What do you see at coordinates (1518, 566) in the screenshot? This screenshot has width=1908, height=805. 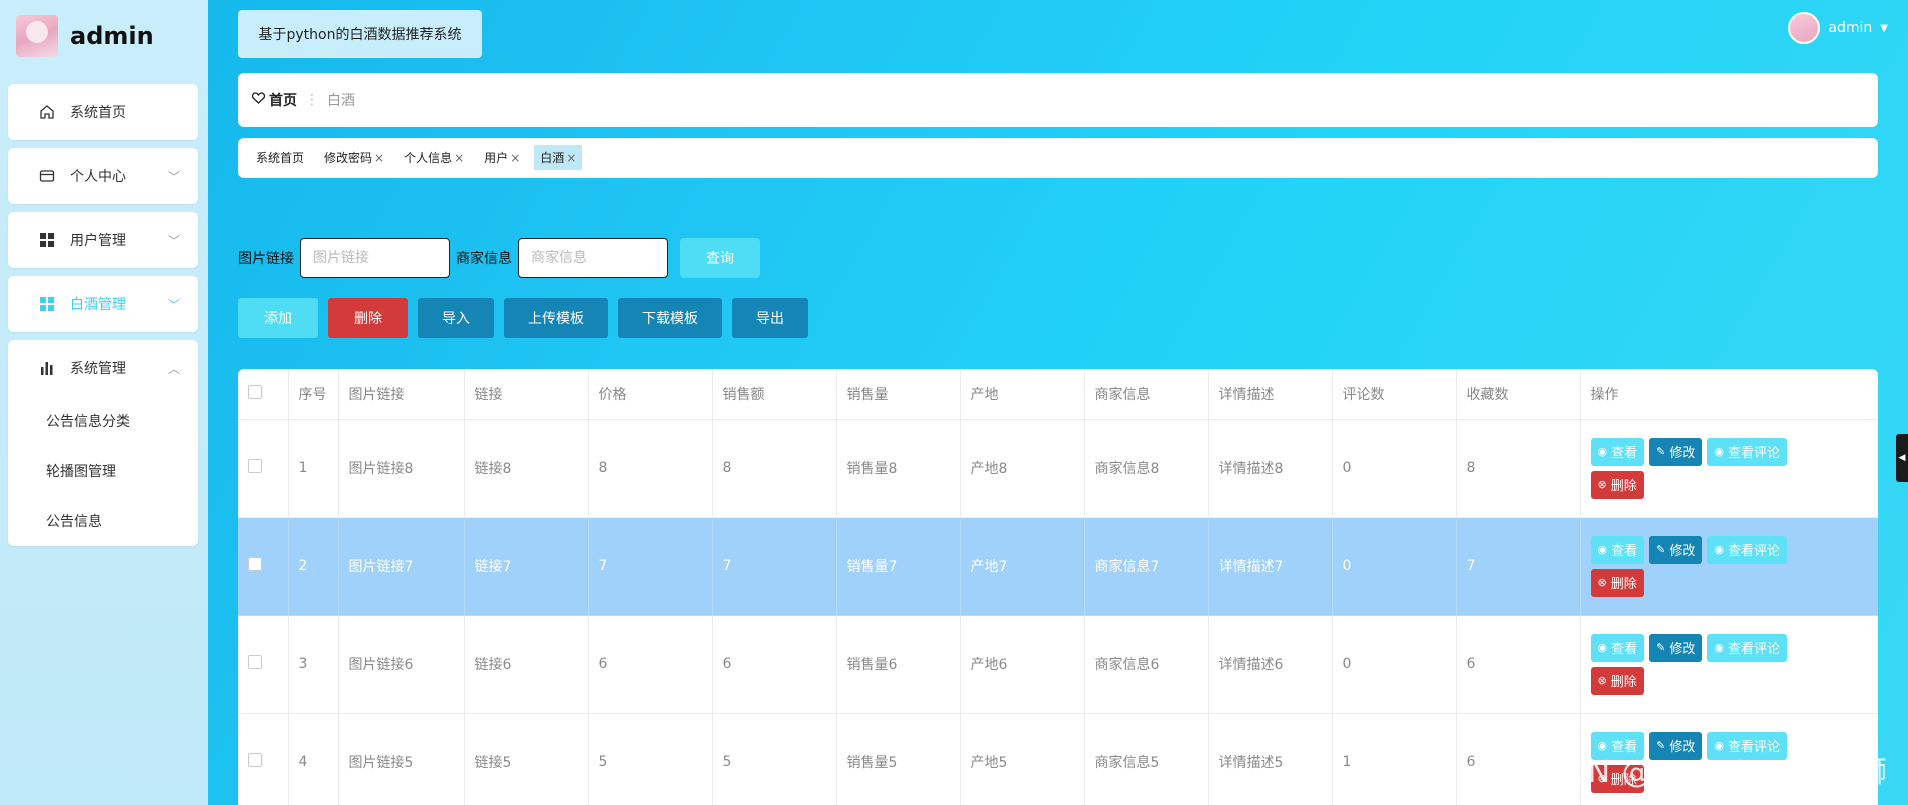 I see `cell-favorites: 7` at bounding box center [1518, 566].